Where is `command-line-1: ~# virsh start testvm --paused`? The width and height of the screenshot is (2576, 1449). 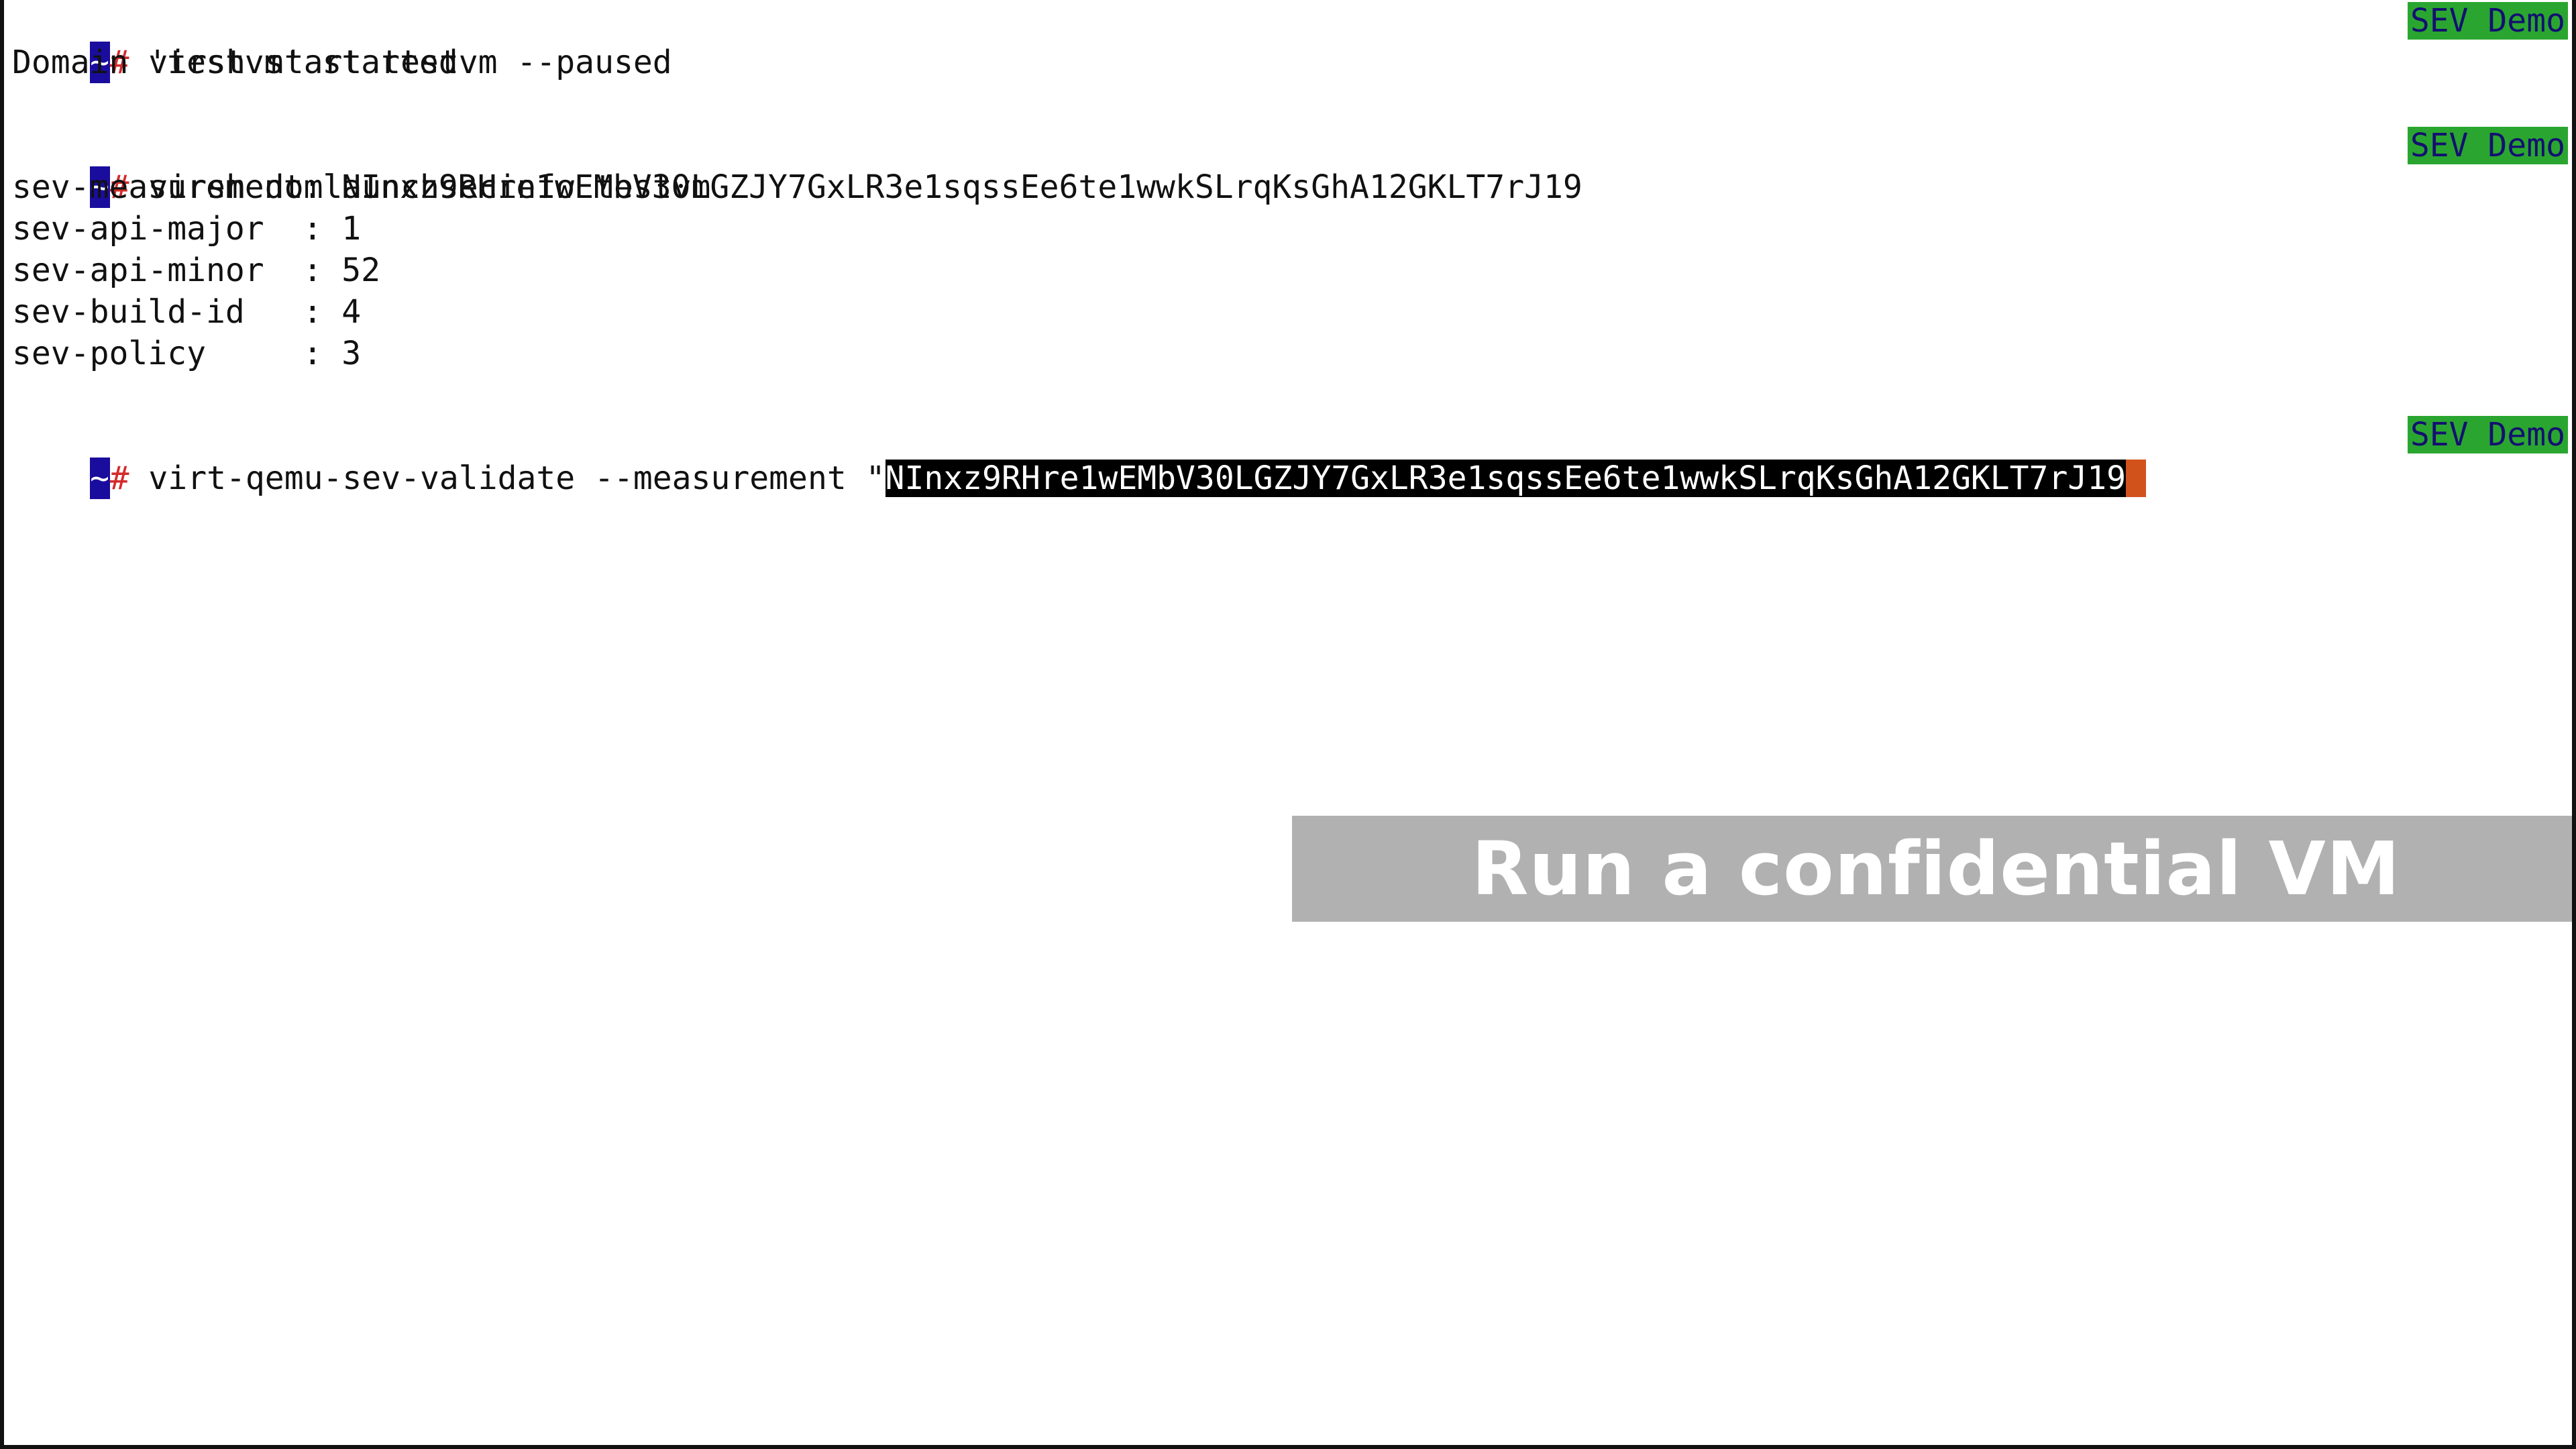
command-line-1: ~# virsh start testvm --paused is located at coordinates (342, 41).